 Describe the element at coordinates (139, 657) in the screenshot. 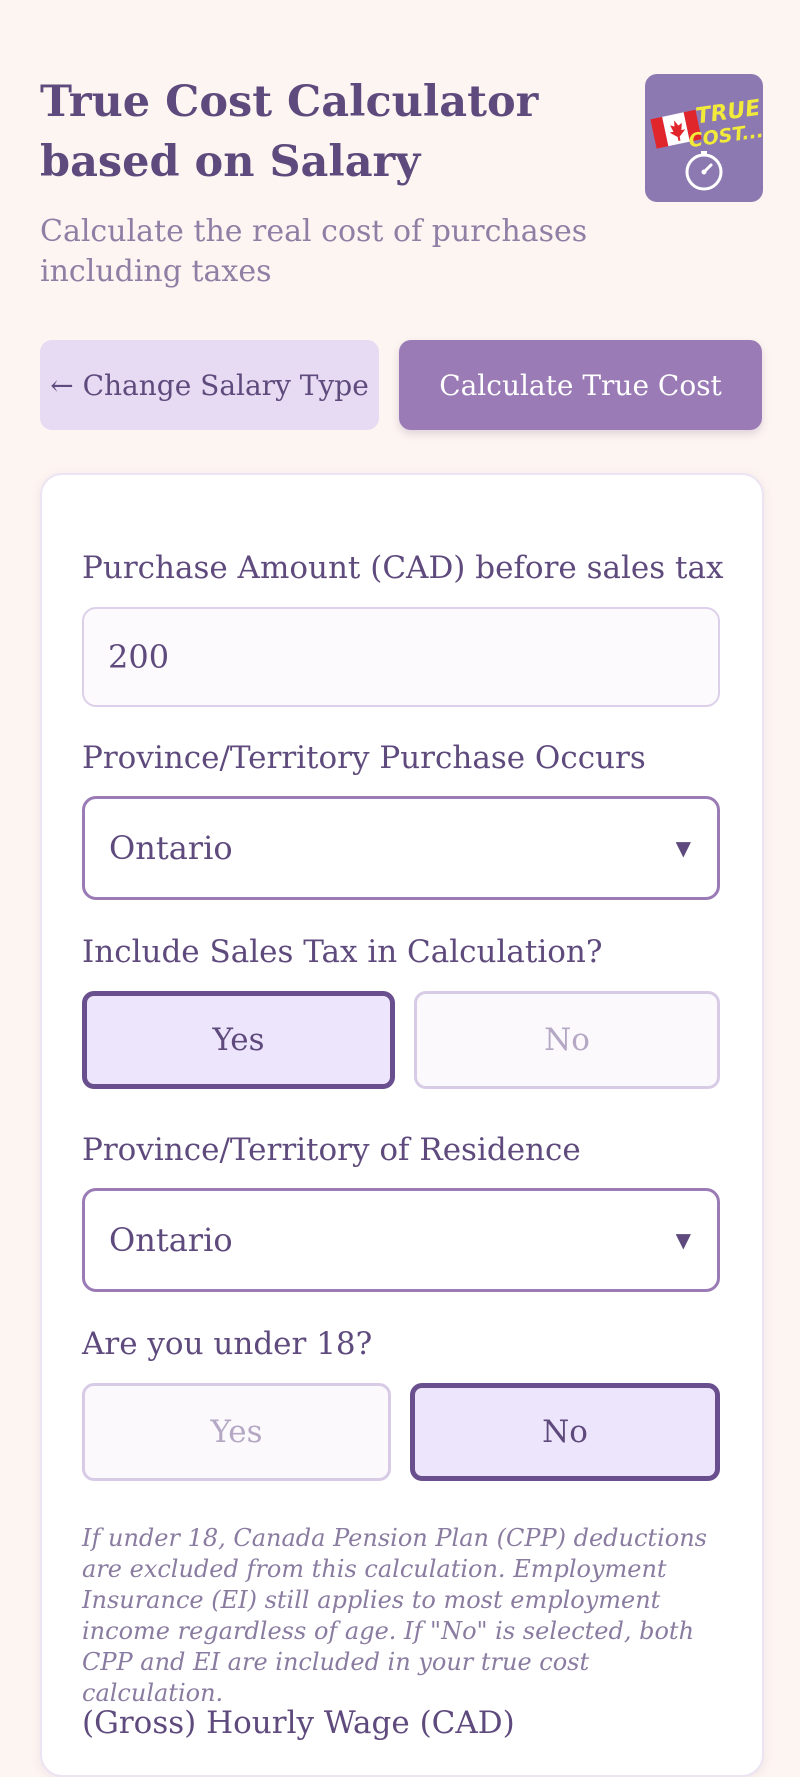

I see `purchase-amount-value: 200` at that location.